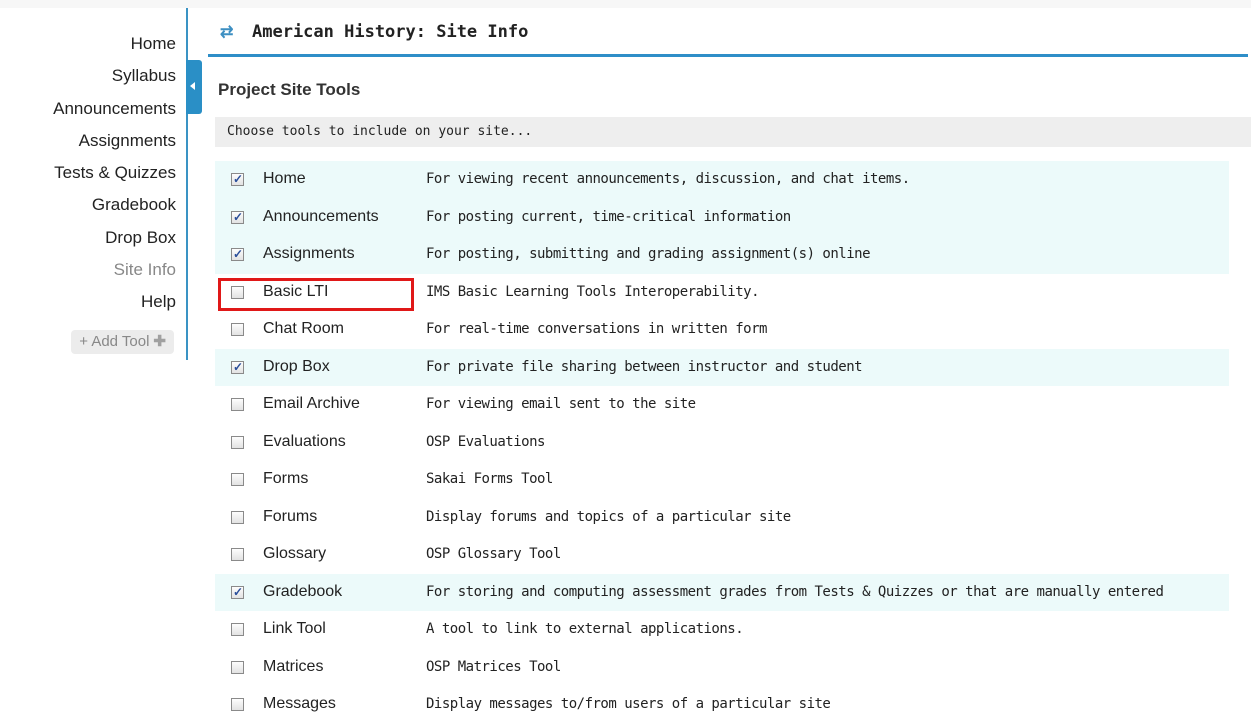 The width and height of the screenshot is (1251, 724). Describe the element at coordinates (722, 480) in the screenshot. I see `tool-row: Forms Sakai Forms Tool` at that location.